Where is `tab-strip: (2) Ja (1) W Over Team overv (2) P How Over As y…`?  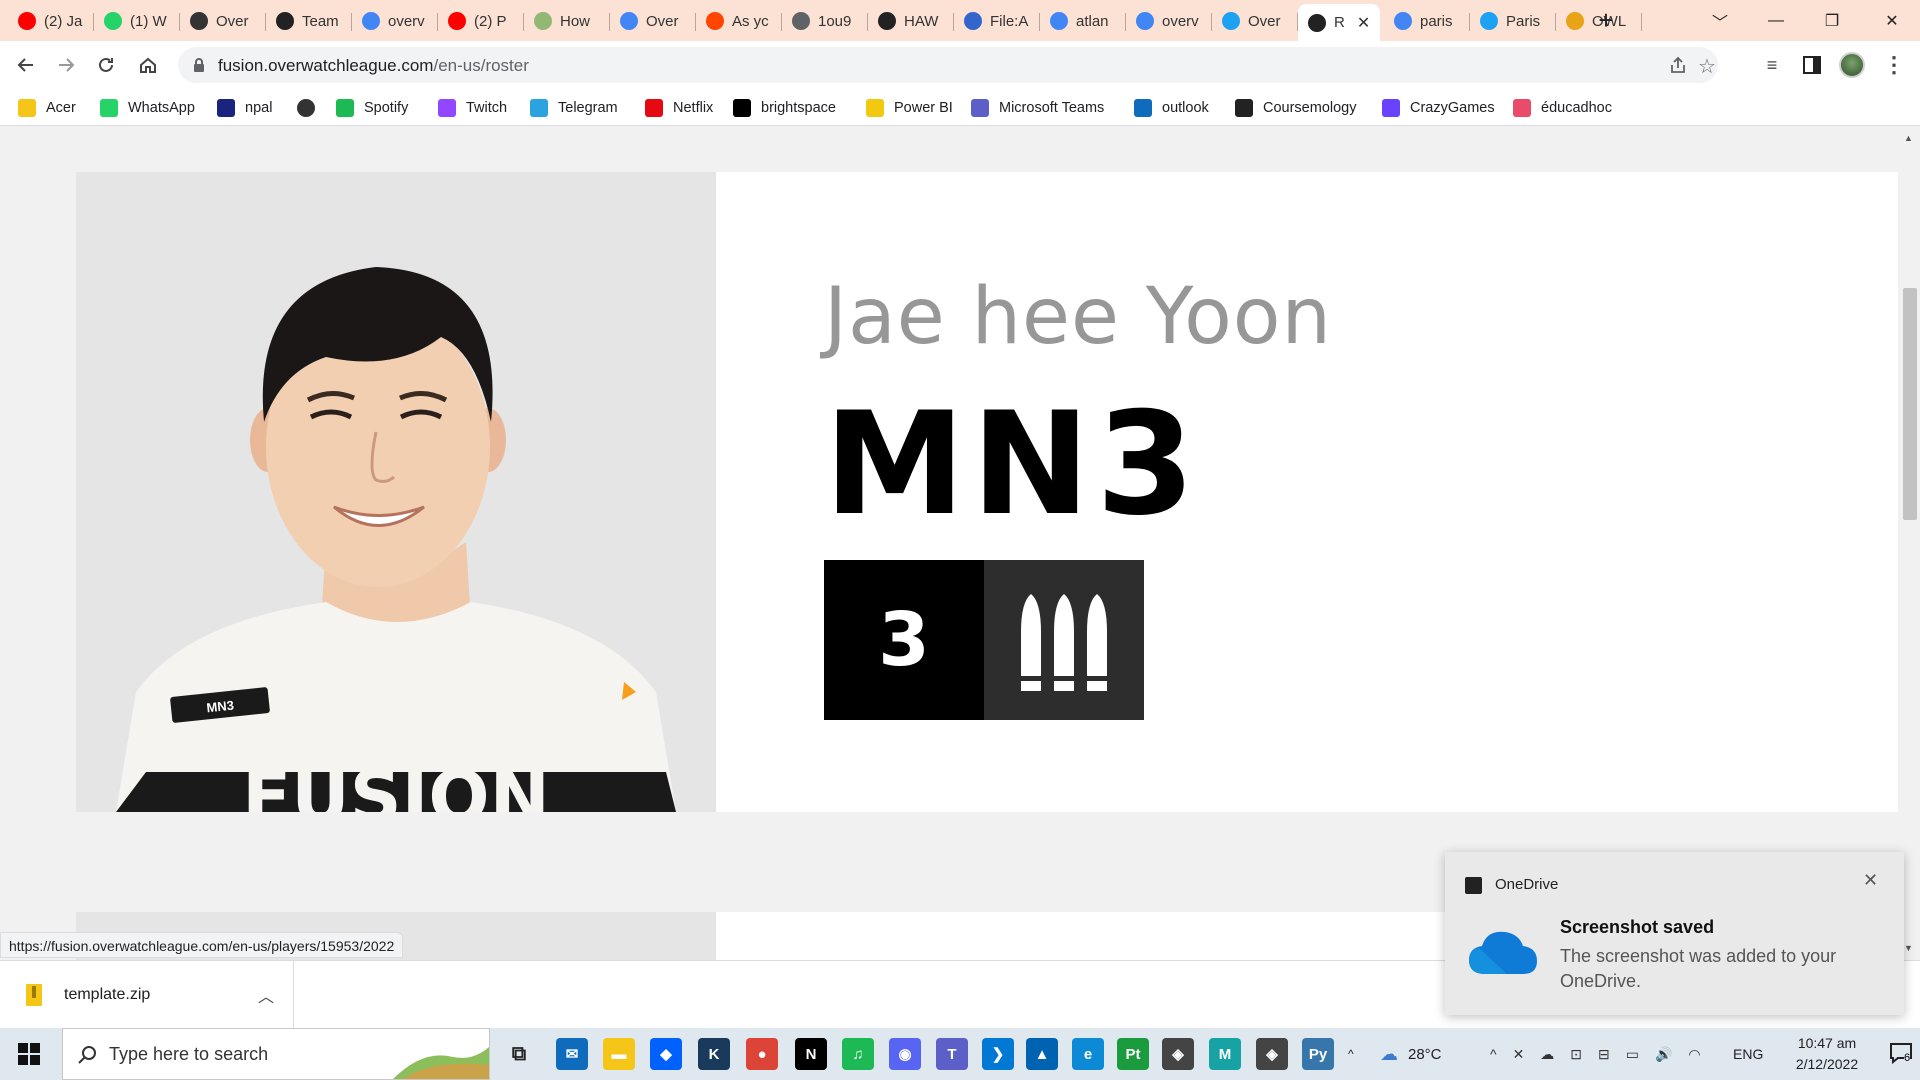 tab-strip: (2) Ja (1) W Over Team overv (2) P How Over As y… is located at coordinates (960, 20).